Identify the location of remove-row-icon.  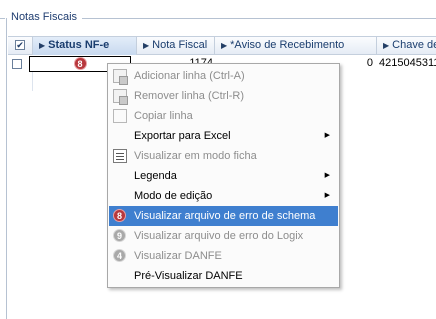
(120, 97).